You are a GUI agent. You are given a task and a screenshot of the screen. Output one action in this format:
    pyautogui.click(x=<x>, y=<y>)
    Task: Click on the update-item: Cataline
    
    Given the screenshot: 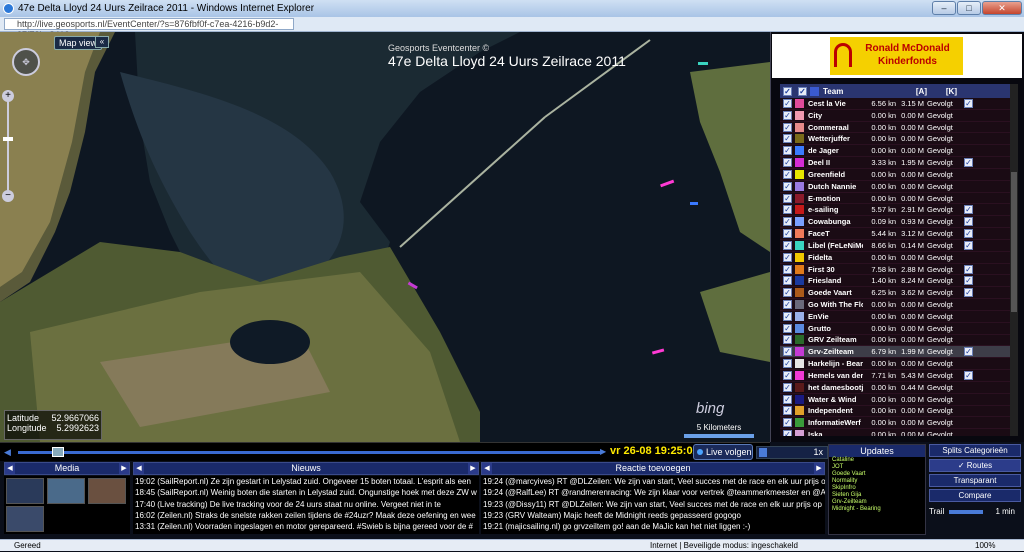 What is the action you would take?
    pyautogui.click(x=877, y=460)
    